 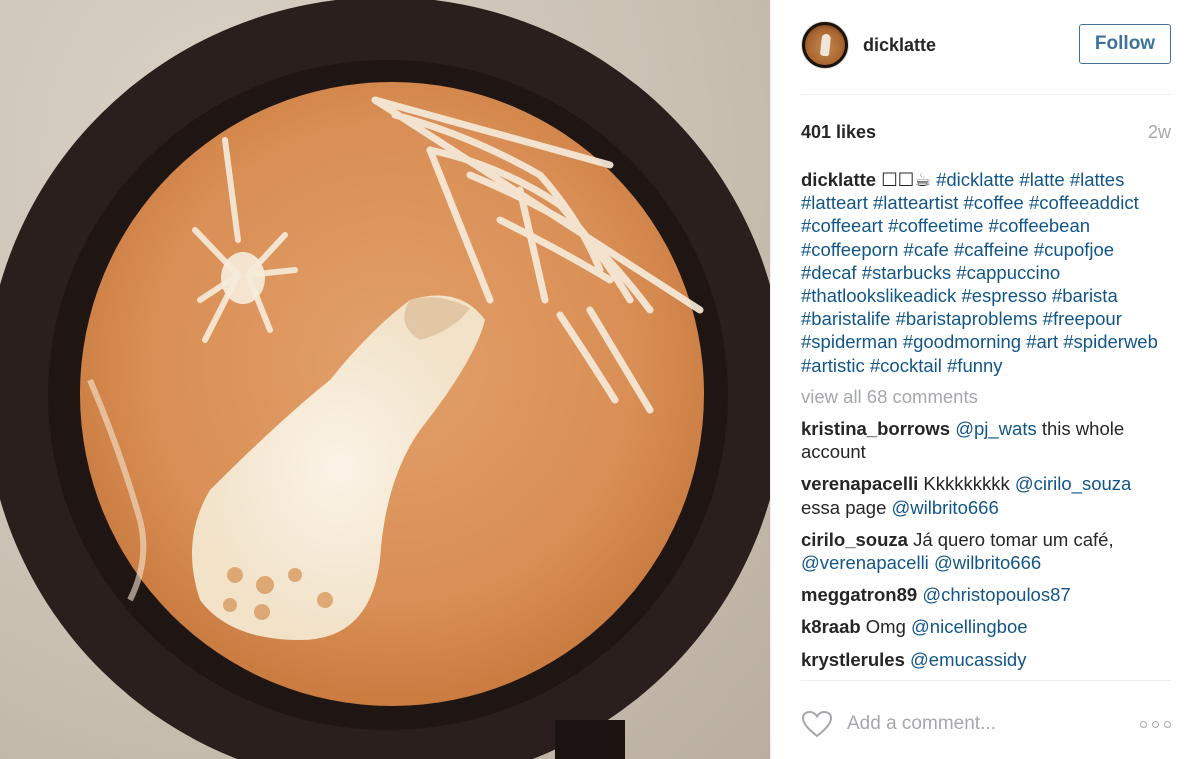 What do you see at coordinates (906, 365) in the screenshot?
I see `hashtag-link: #cocktail` at bounding box center [906, 365].